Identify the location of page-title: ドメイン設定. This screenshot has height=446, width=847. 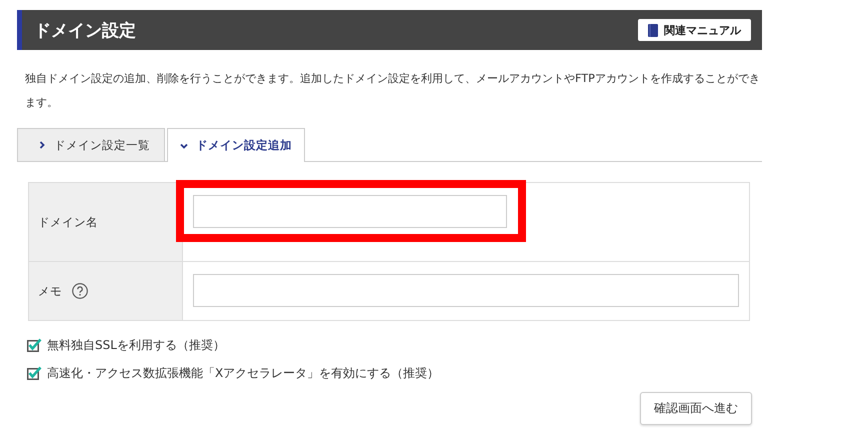
(85, 31).